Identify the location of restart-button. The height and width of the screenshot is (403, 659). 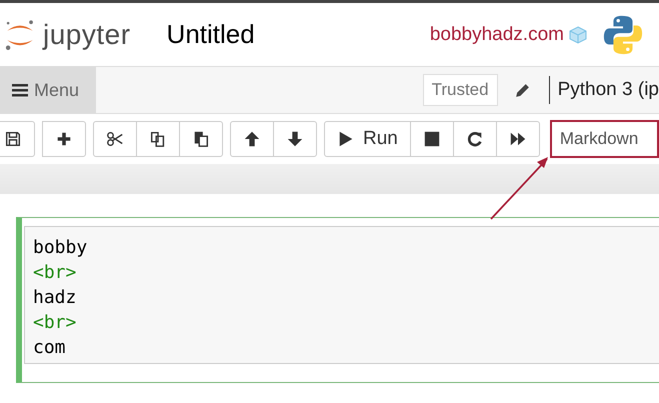
(474, 139).